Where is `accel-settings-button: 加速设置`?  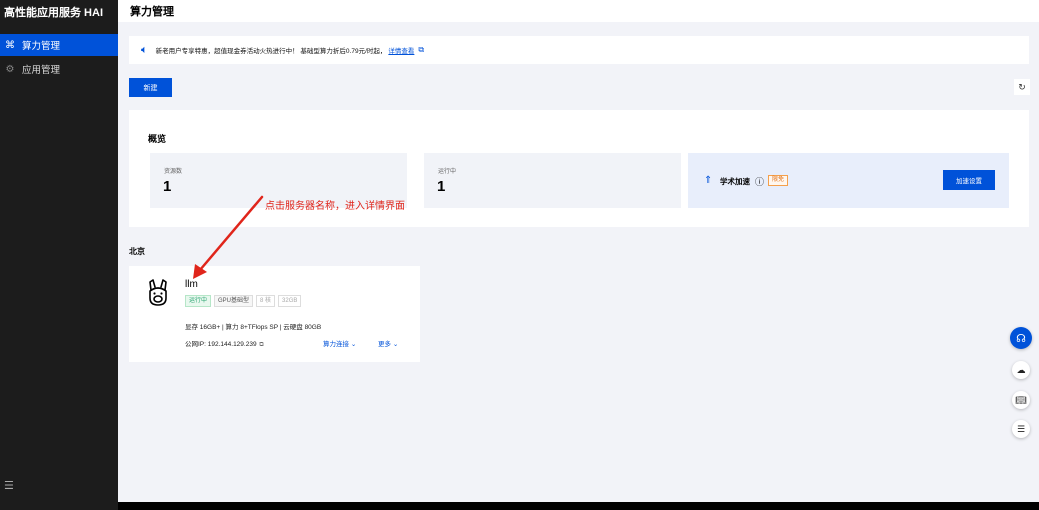 accel-settings-button: 加速设置 is located at coordinates (969, 180).